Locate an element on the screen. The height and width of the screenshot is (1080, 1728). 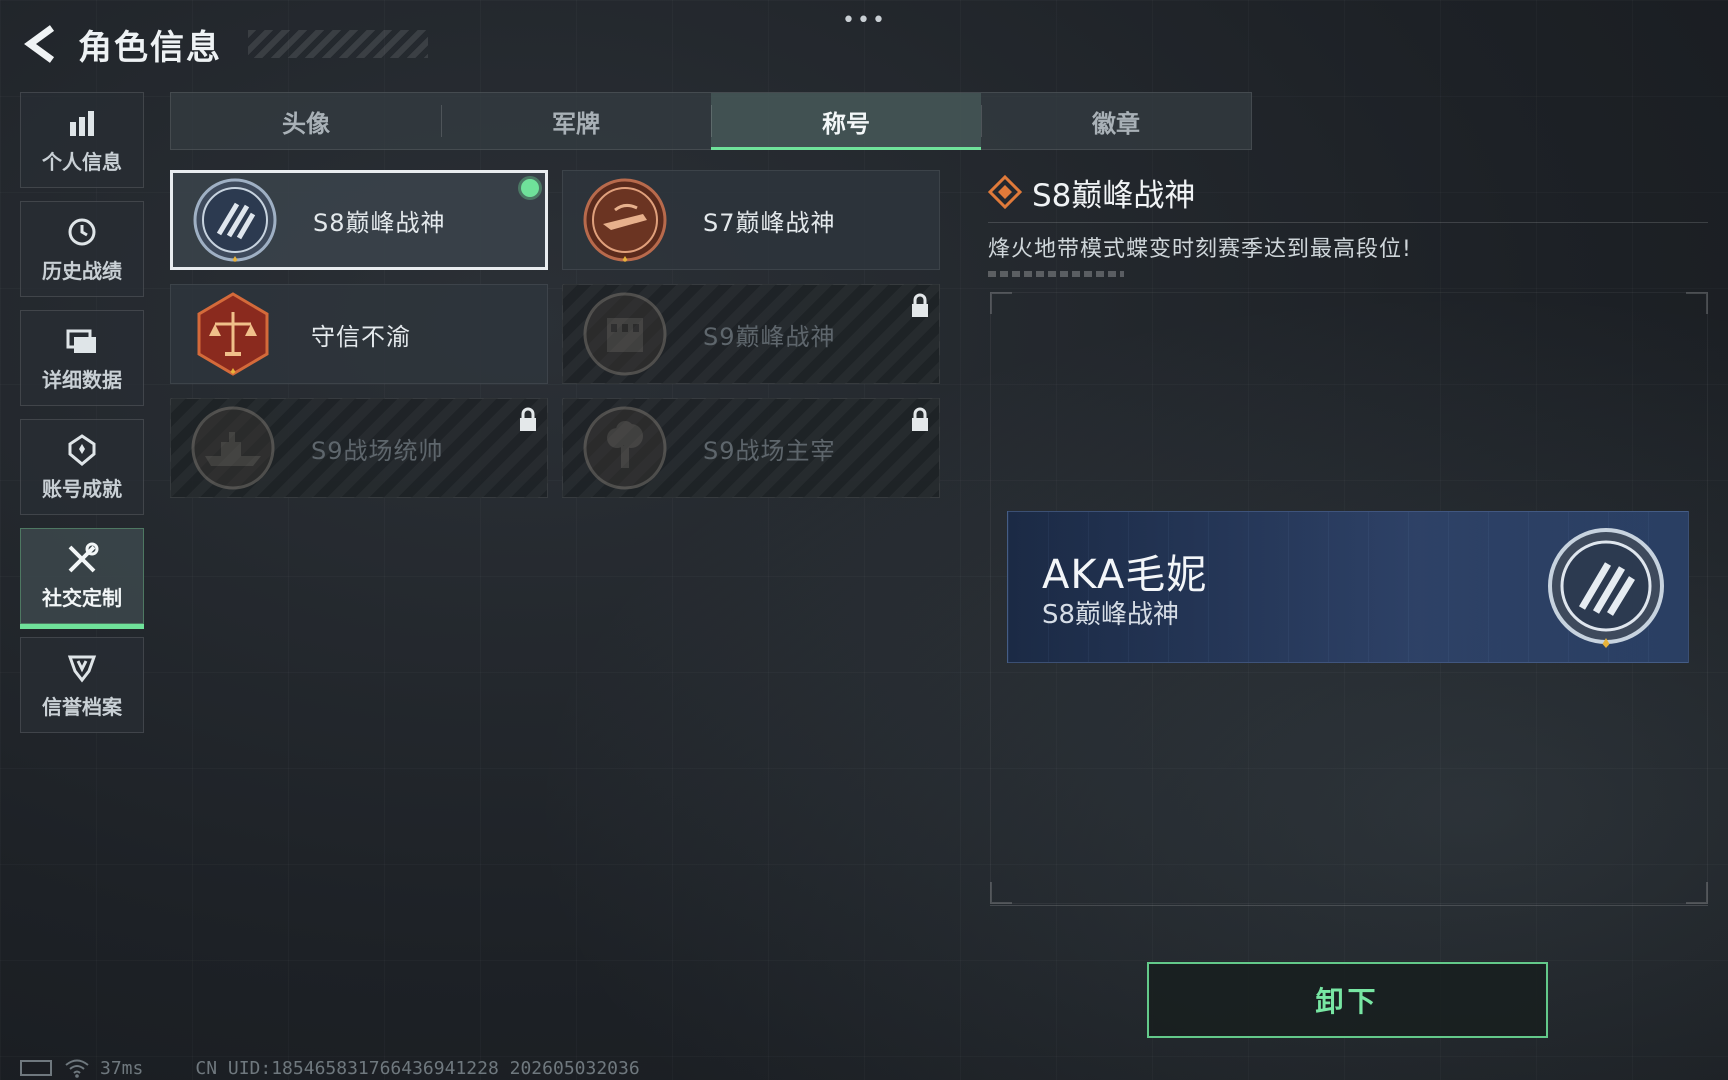
ping-readout: 37ms is located at coordinates (122, 1068).